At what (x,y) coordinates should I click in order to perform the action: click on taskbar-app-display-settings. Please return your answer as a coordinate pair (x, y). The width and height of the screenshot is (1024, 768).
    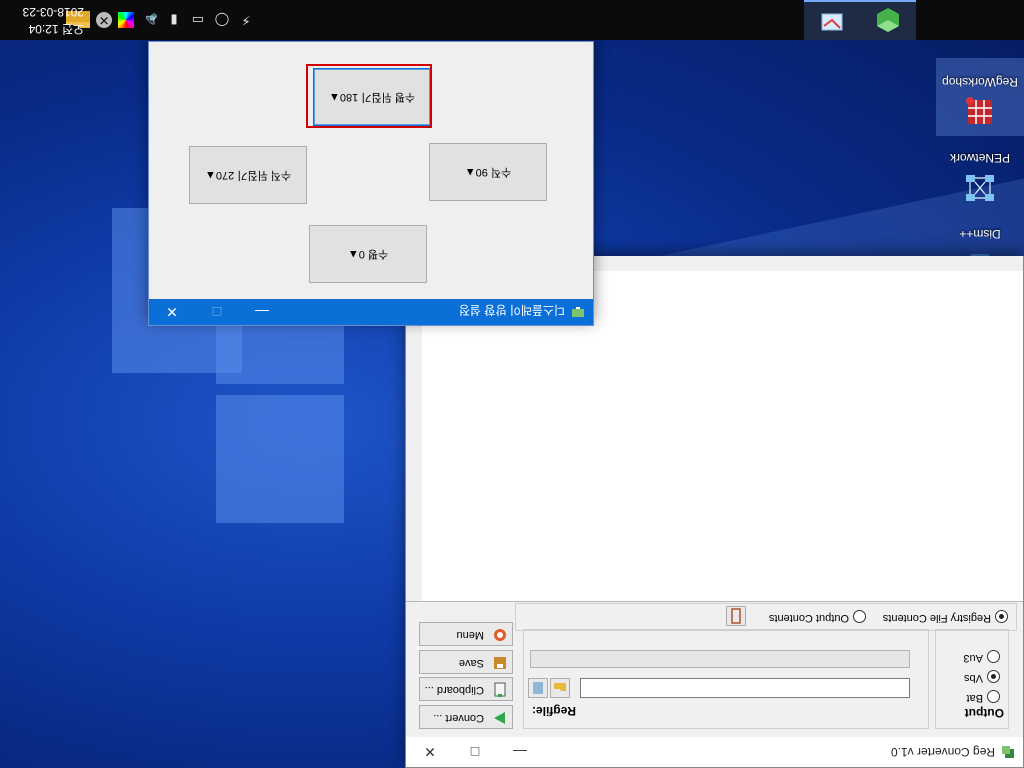
    Looking at the image, I should click on (832, 20).